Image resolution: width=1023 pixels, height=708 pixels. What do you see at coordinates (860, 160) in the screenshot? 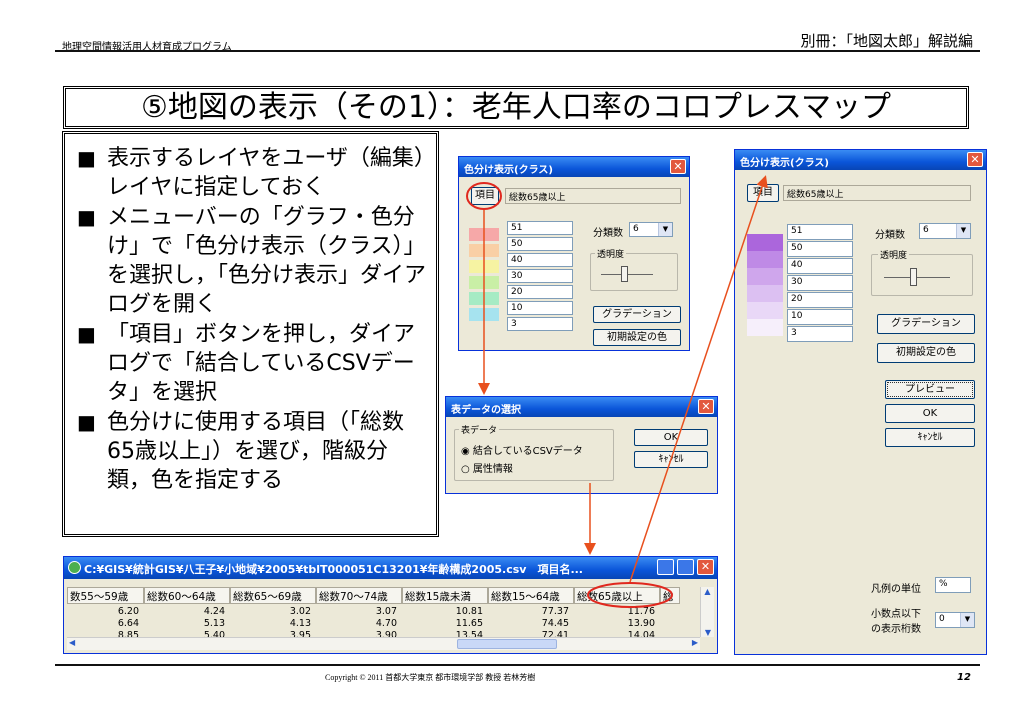
I see `dialog-titlebar: 色分け表示(クラス) ✕` at bounding box center [860, 160].